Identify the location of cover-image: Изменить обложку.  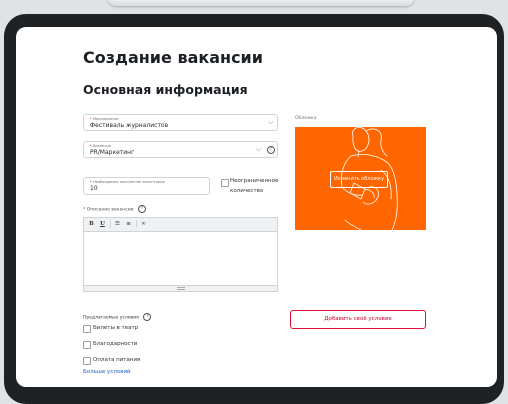
(360, 178).